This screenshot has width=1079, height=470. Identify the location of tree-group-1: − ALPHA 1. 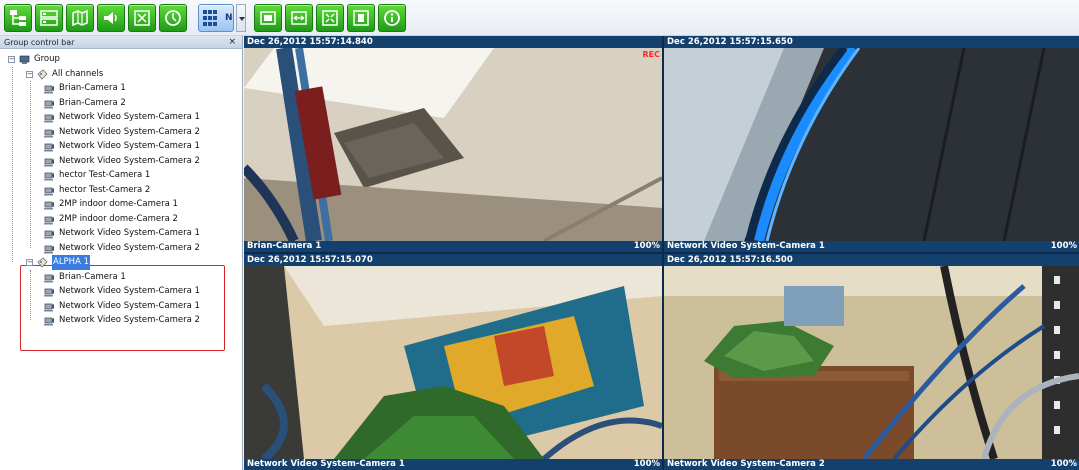
(121, 262).